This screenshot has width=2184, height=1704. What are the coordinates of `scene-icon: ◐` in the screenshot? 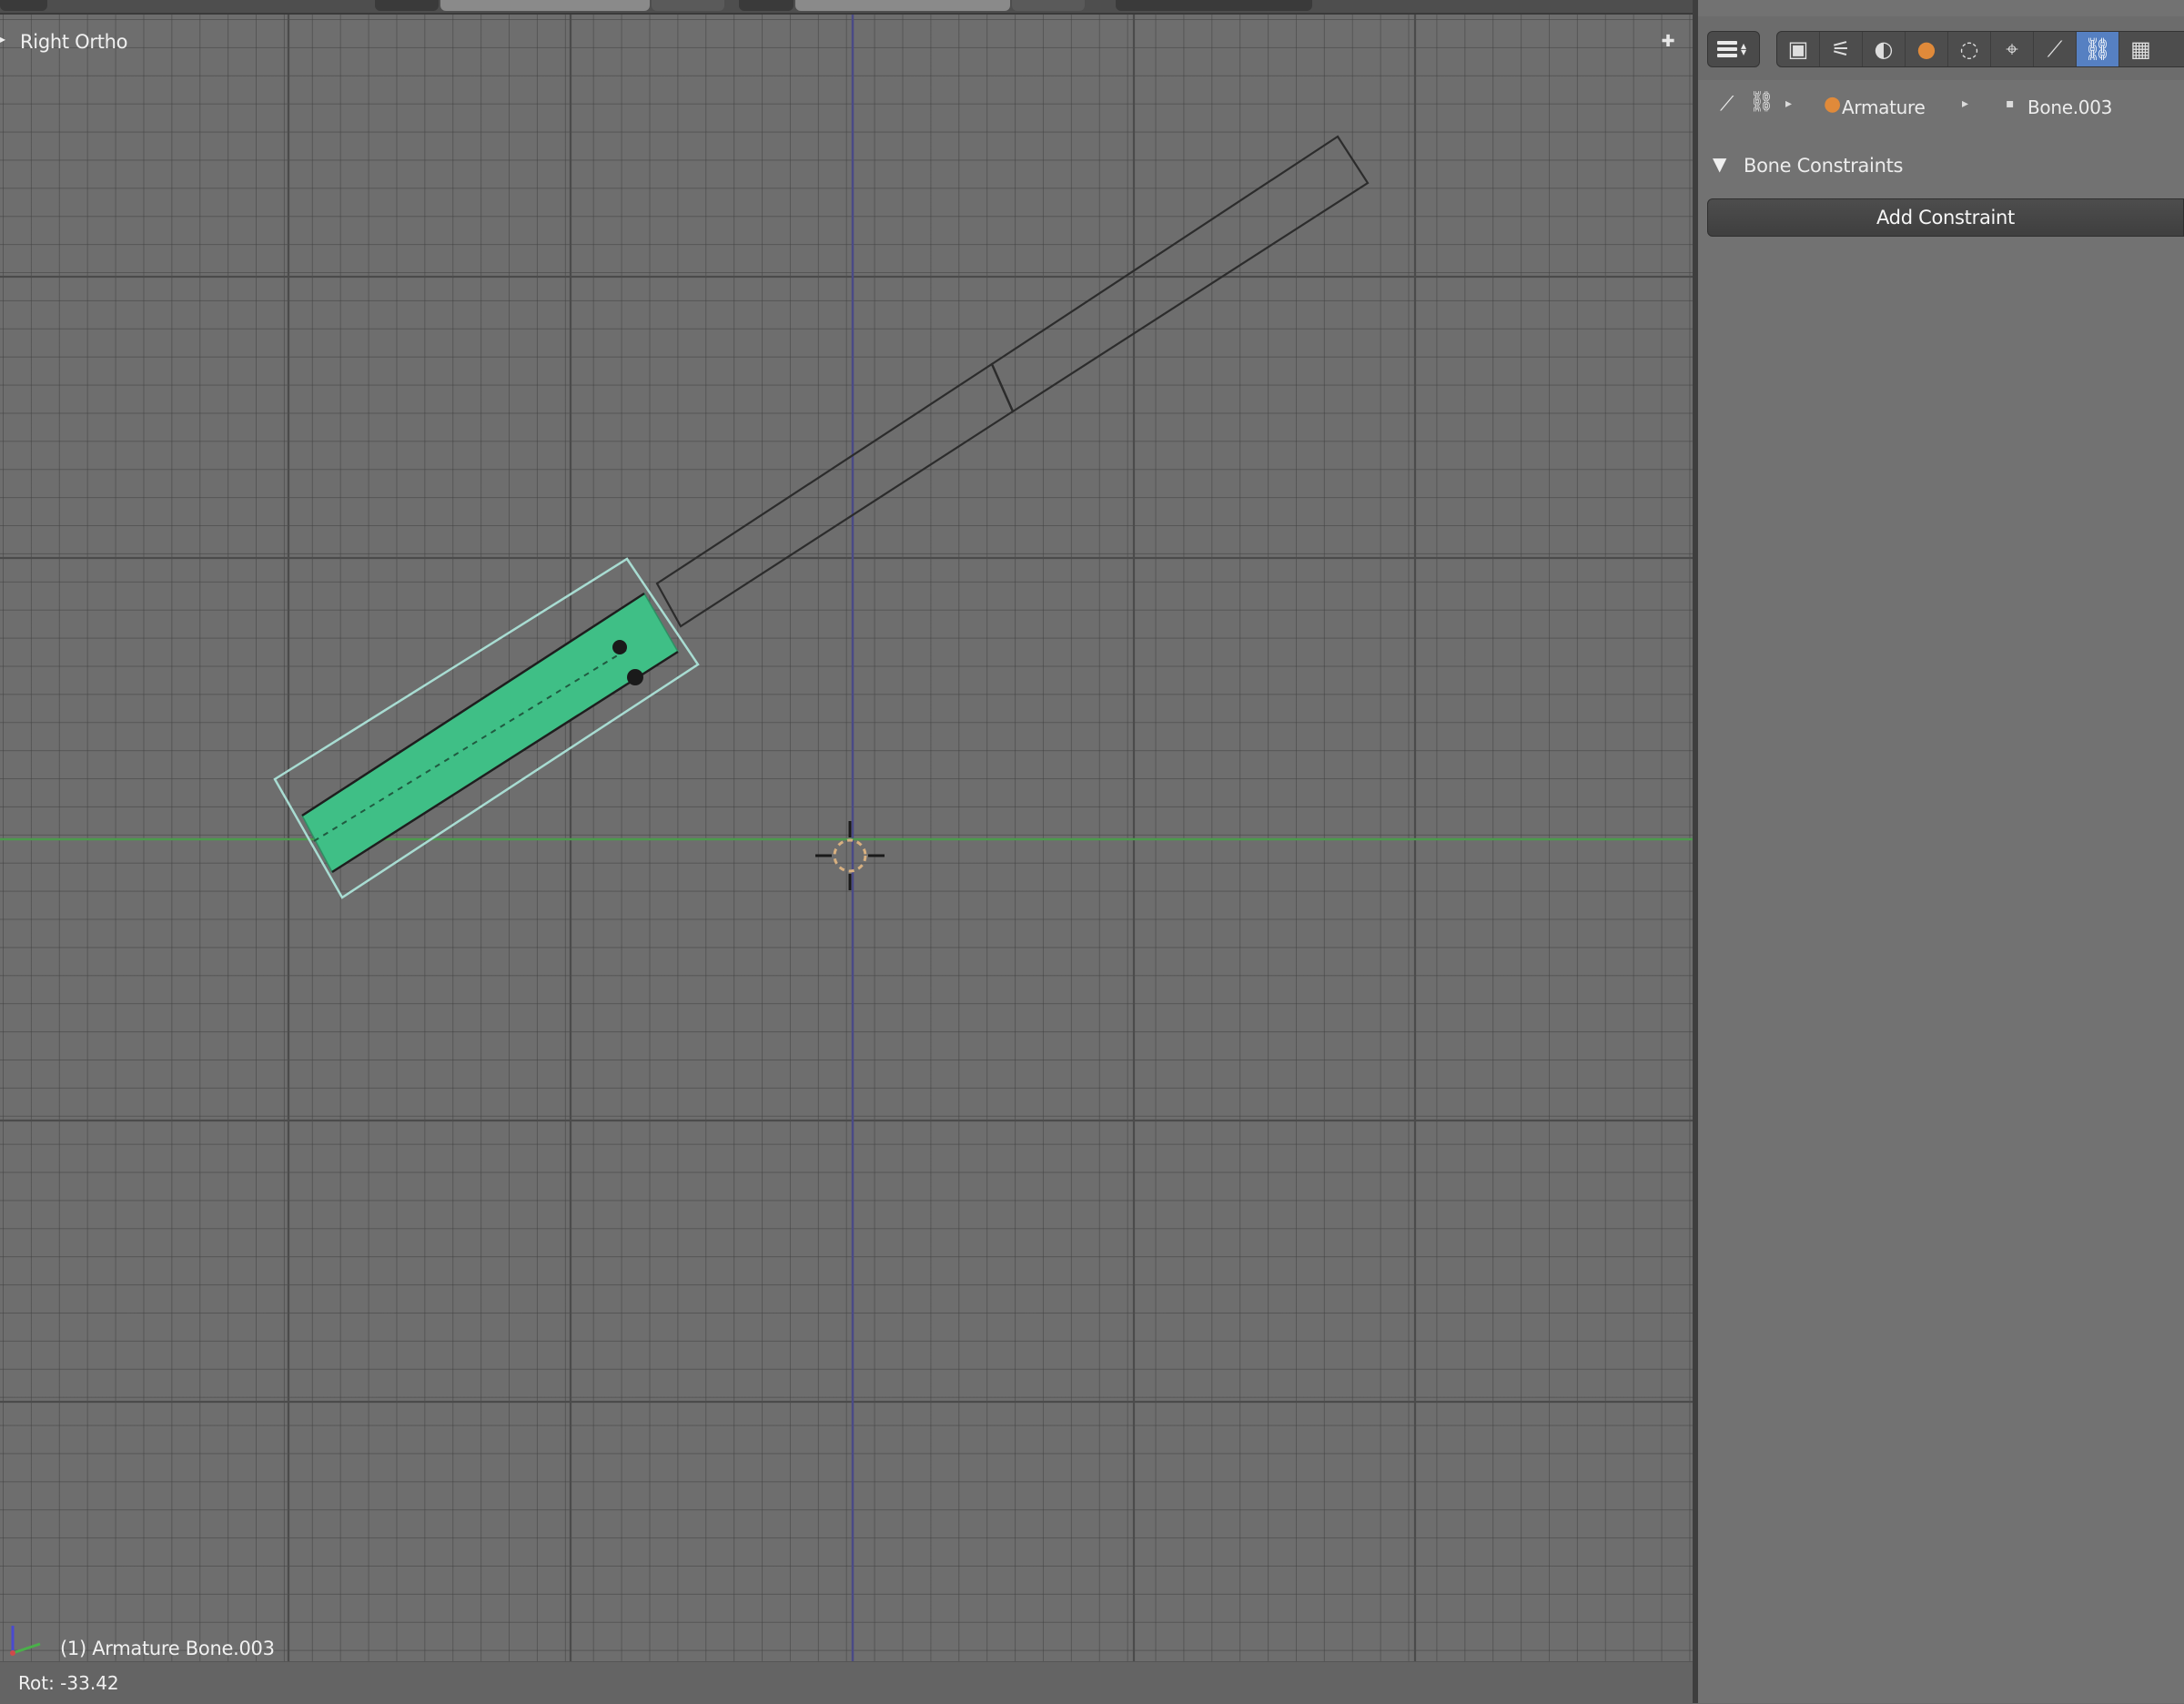 It's located at (1885, 49).